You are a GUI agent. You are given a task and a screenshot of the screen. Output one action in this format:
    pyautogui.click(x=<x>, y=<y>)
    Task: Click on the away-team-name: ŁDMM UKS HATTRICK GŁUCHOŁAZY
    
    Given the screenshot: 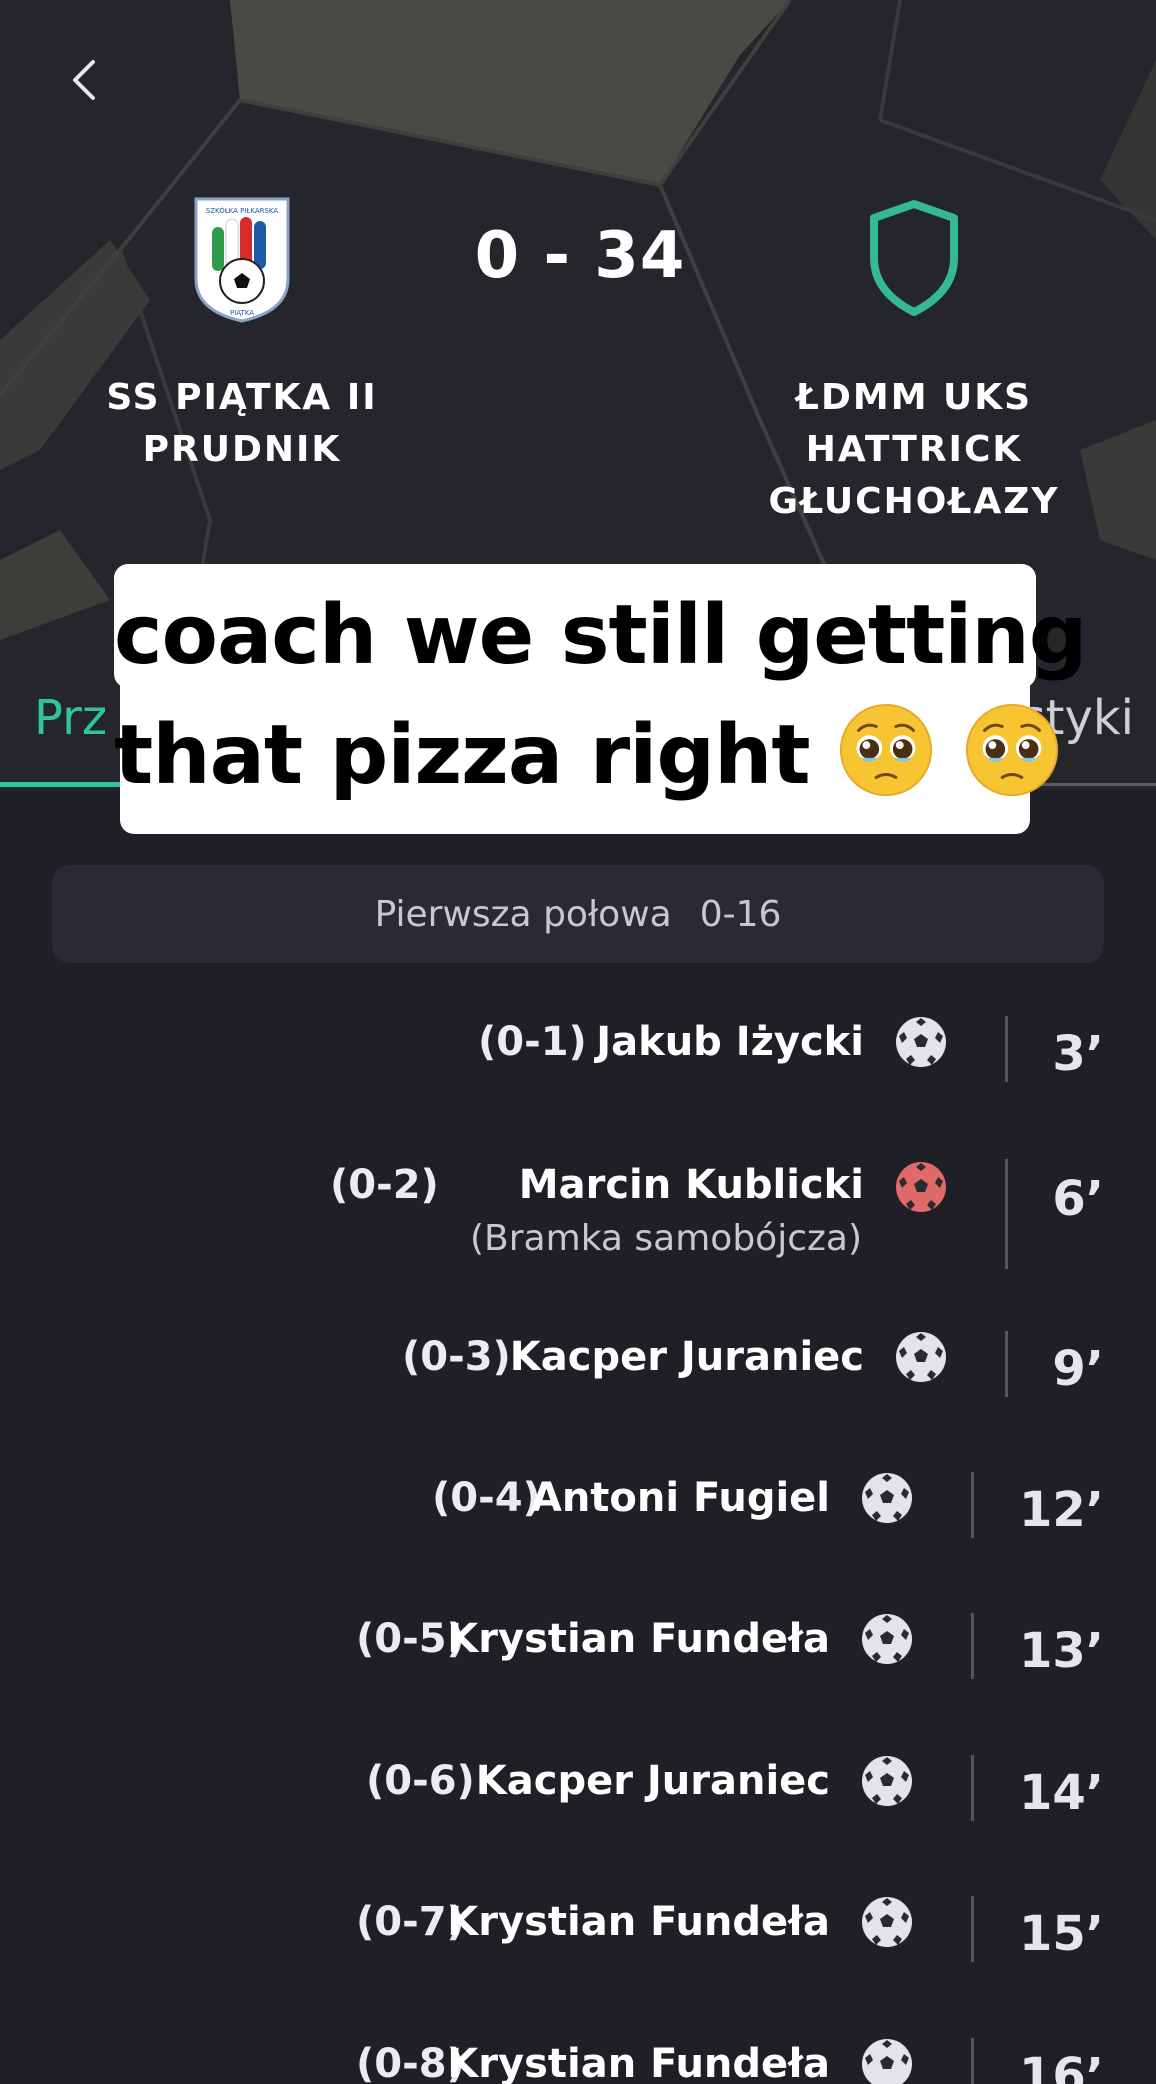 What is the action you would take?
    pyautogui.click(x=914, y=450)
    